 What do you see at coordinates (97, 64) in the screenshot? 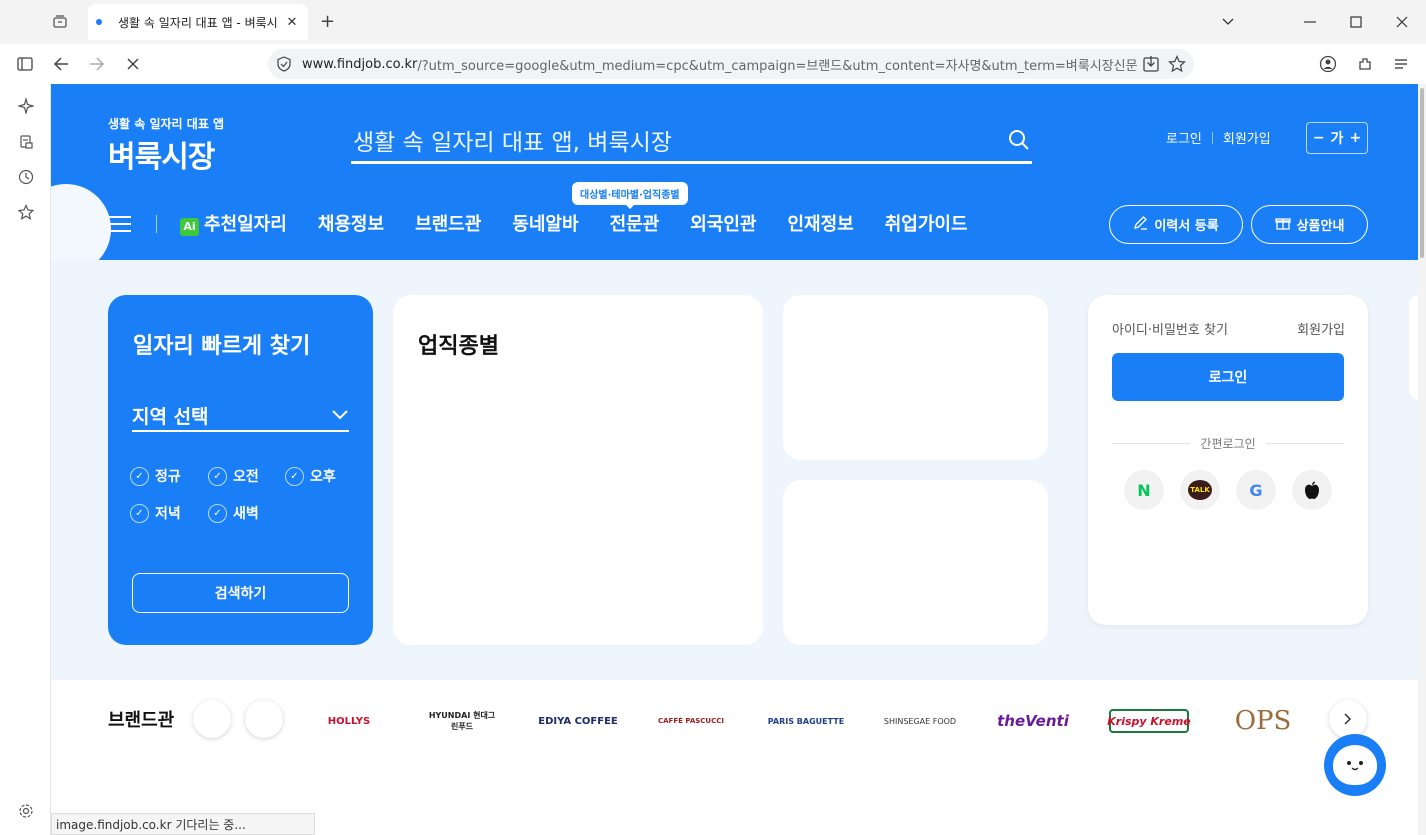
I see `forward-icon` at bounding box center [97, 64].